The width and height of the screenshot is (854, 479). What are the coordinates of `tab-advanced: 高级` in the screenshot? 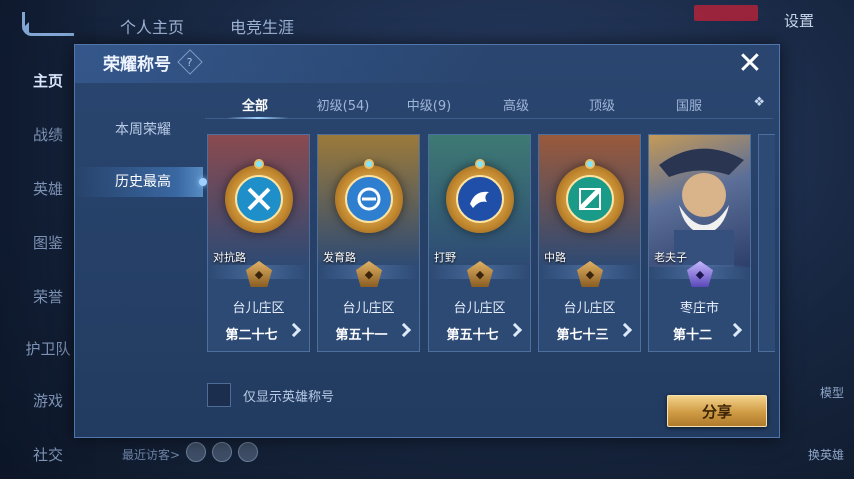 It's located at (516, 104).